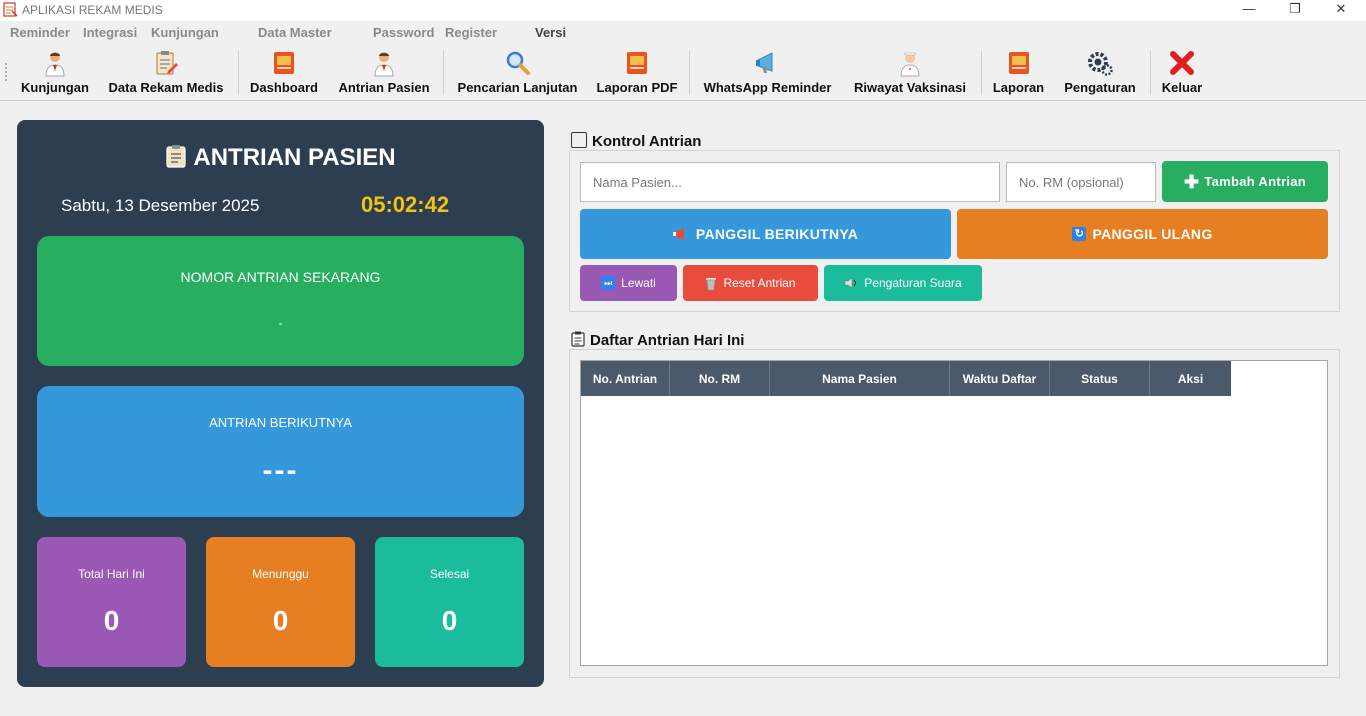 Image resolution: width=1366 pixels, height=716 pixels. What do you see at coordinates (1100, 87) in the screenshot?
I see `toolbar-pengaturan-label: Pengaturan` at bounding box center [1100, 87].